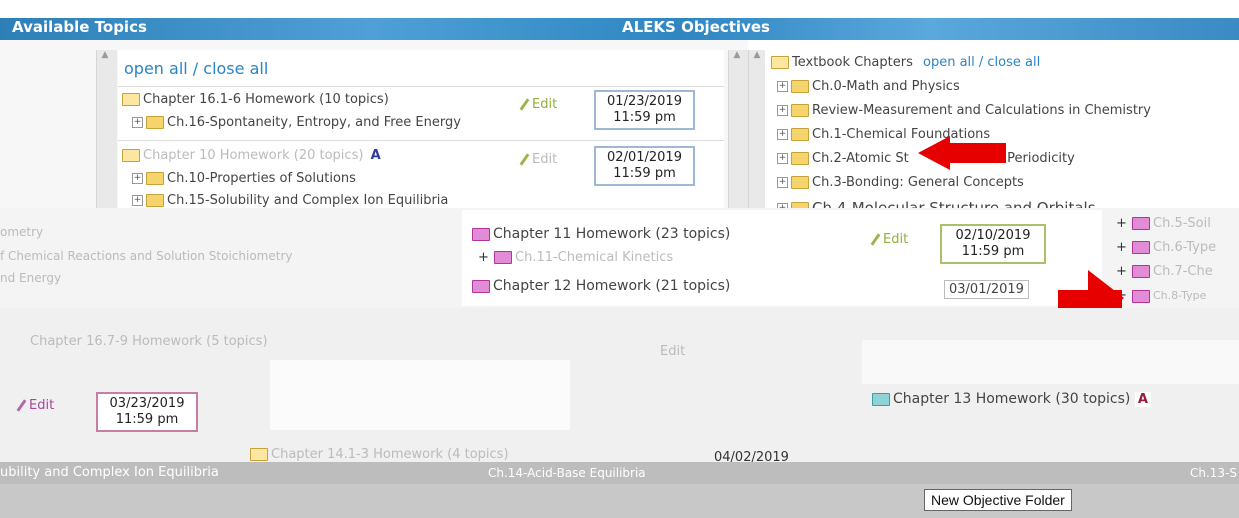 The height and width of the screenshot is (518, 1239). Describe the element at coordinates (79, 27) in the screenshot. I see `available-topics-title: Available Topics` at that location.